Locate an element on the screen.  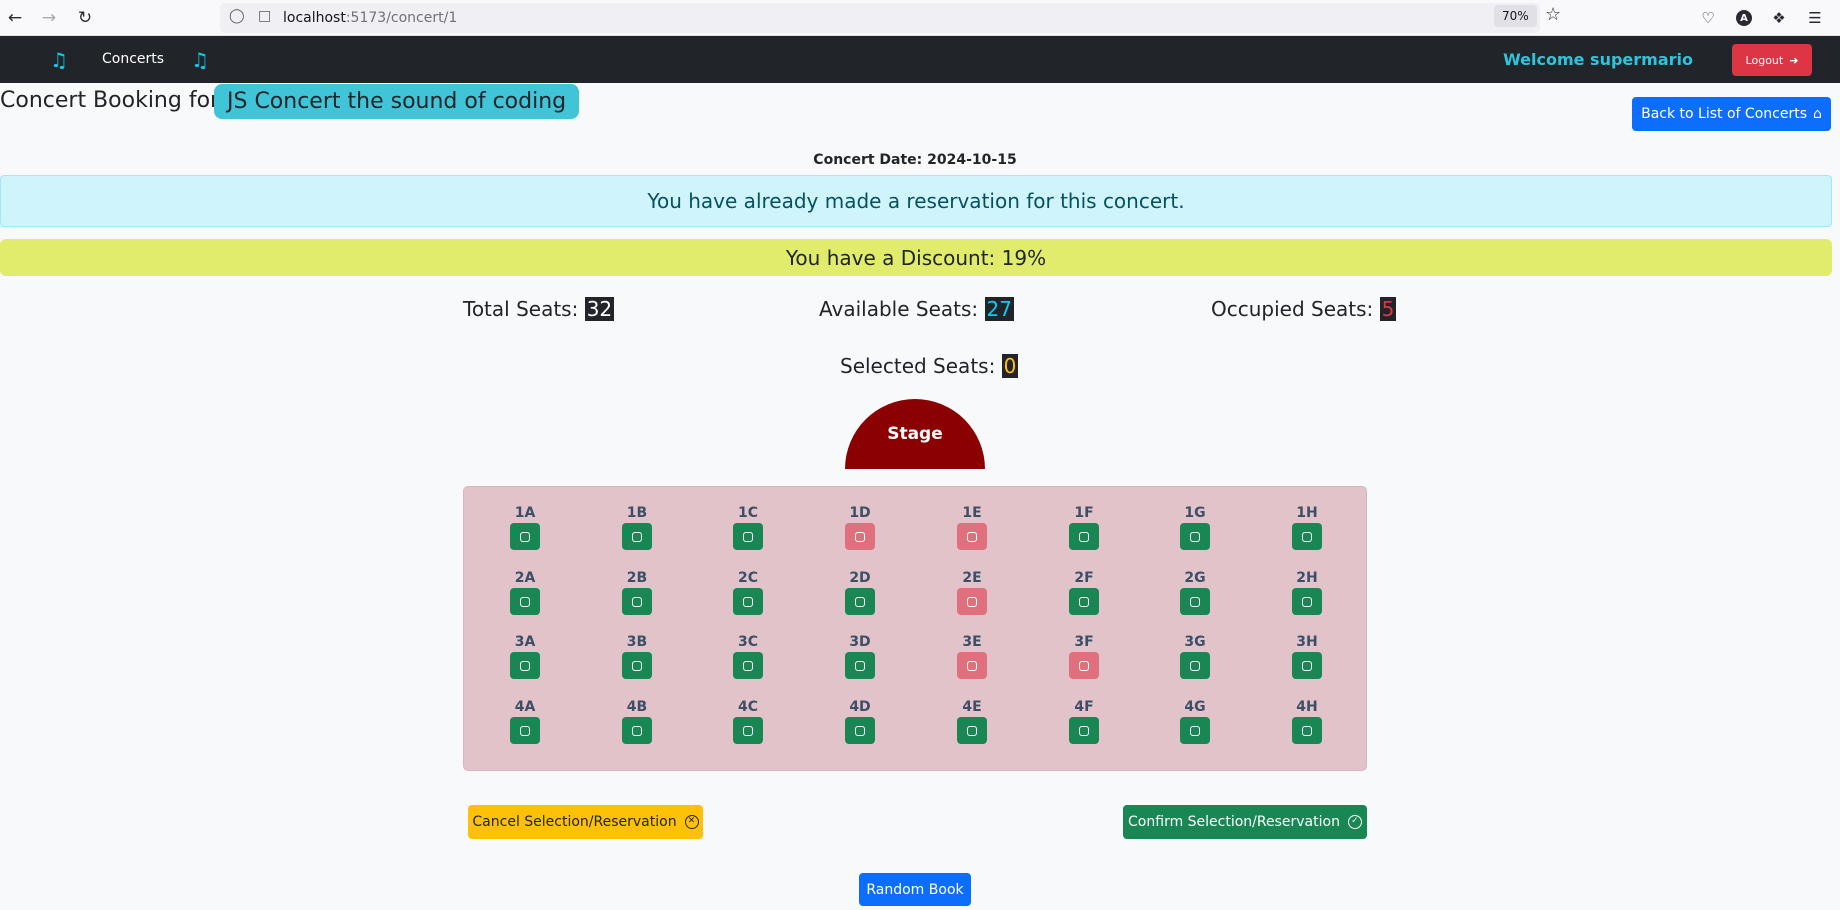
url-text: localhost:5173/concert/1 is located at coordinates (370, 18).